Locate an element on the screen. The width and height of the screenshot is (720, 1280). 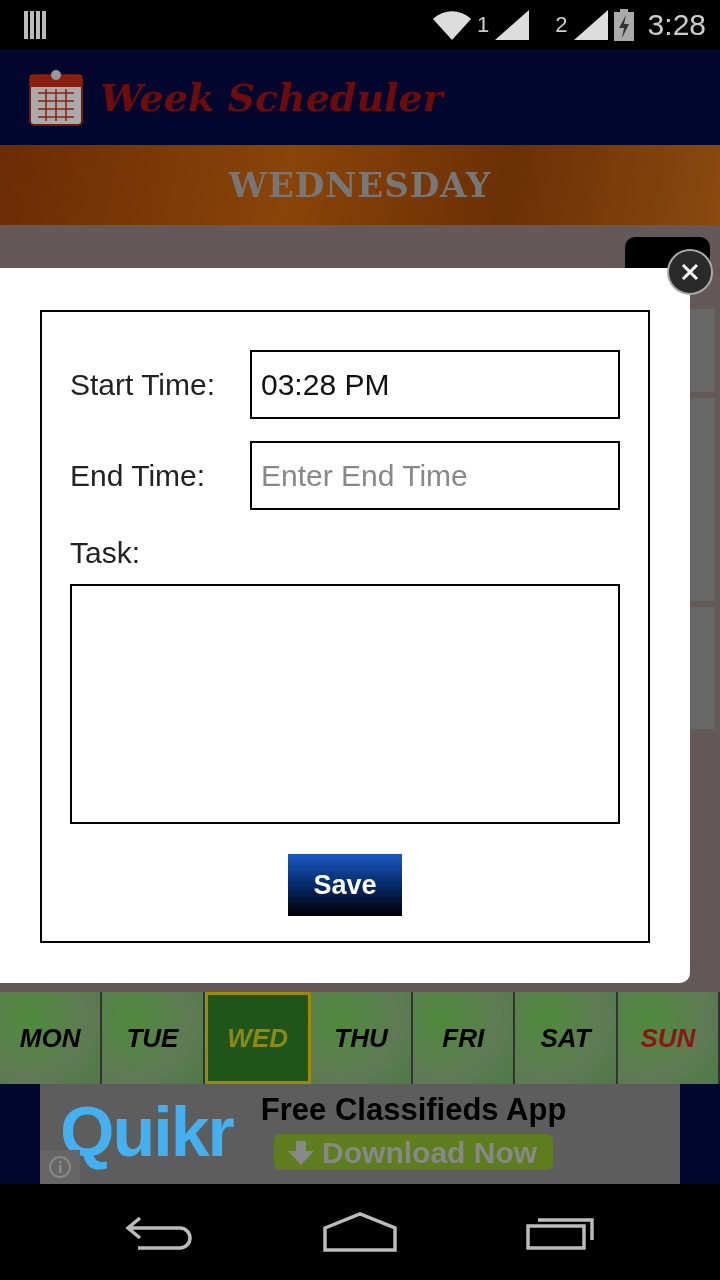
save-button: Save is located at coordinates (345, 885).